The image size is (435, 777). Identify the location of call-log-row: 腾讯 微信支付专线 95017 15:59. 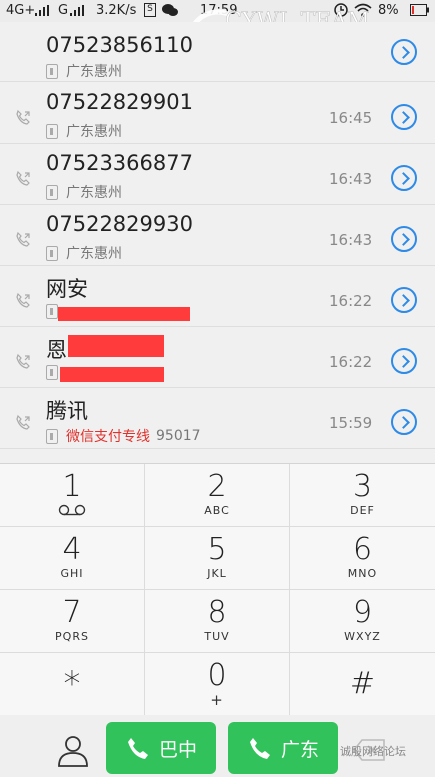
(217, 418).